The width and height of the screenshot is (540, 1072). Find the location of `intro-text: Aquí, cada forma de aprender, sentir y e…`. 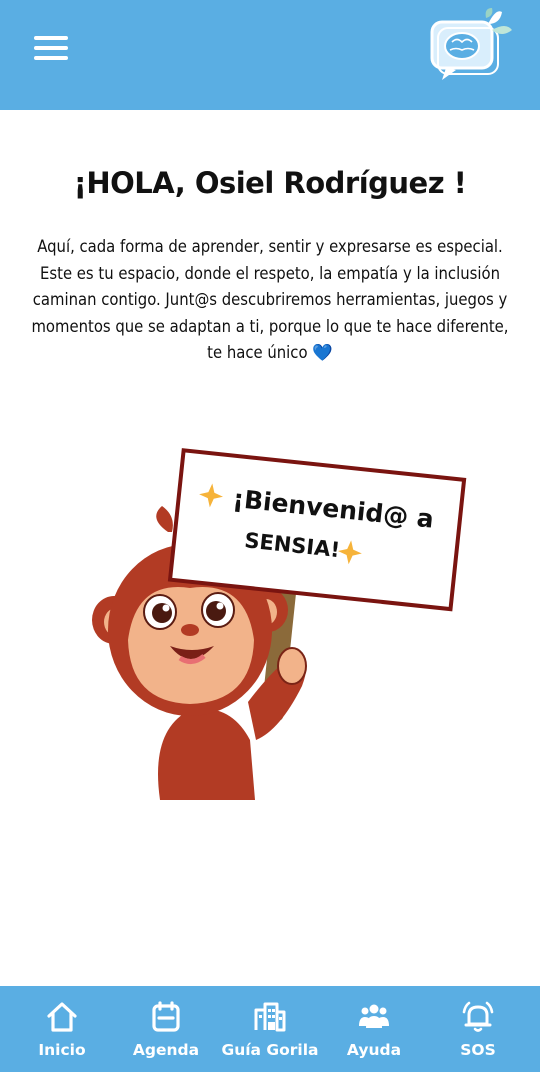

intro-text: Aquí, cada forma de aprender, sentir y e… is located at coordinates (270, 299).